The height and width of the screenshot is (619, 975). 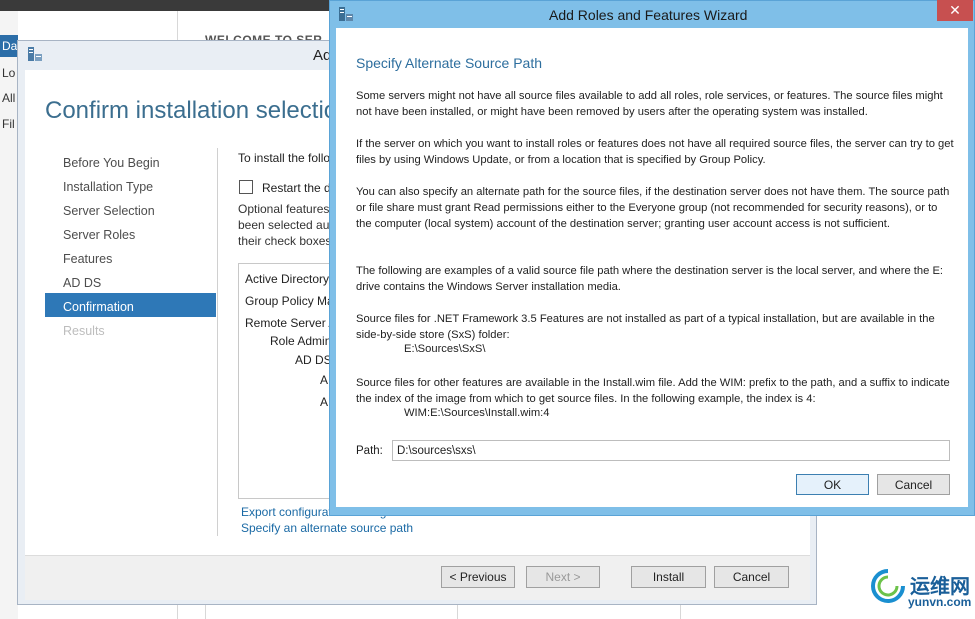 I want to click on optional-features-text: their check boxes, so click(x=285, y=241).